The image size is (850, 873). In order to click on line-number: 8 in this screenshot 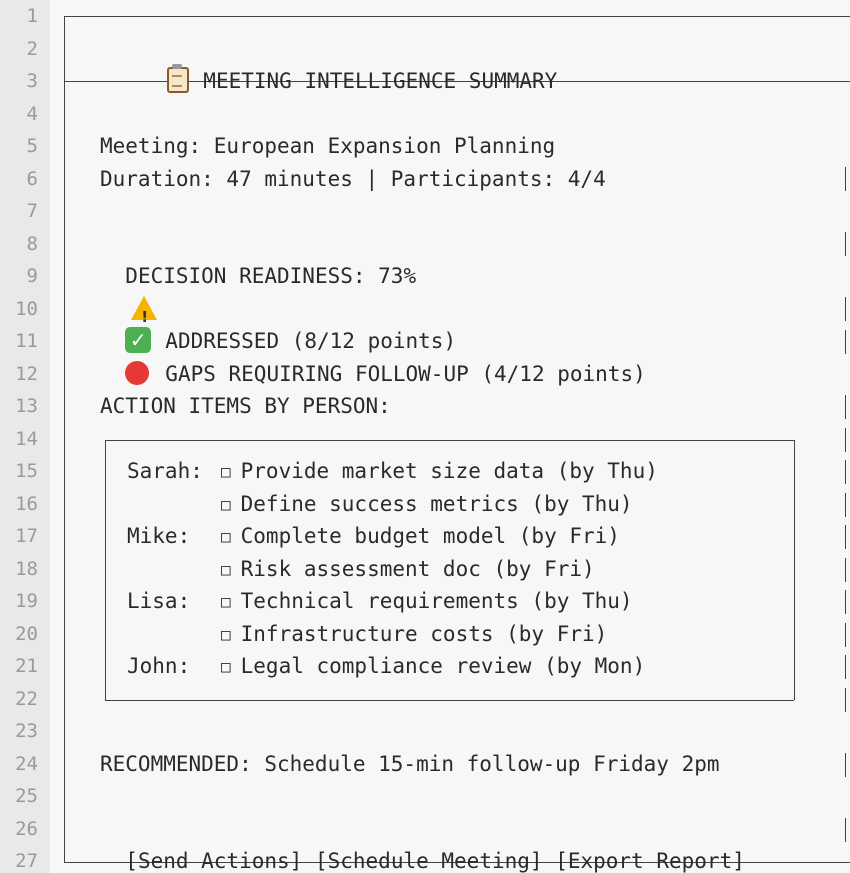, I will do `click(32, 243)`.